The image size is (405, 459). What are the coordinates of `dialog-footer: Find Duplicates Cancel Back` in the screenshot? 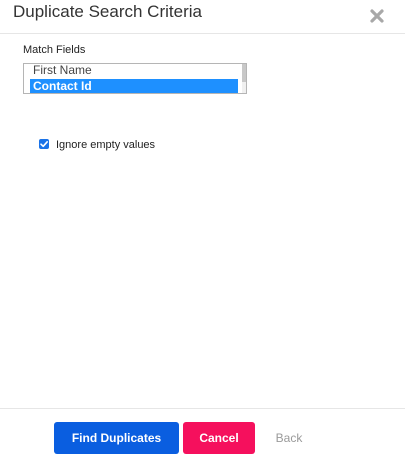 It's located at (202, 433).